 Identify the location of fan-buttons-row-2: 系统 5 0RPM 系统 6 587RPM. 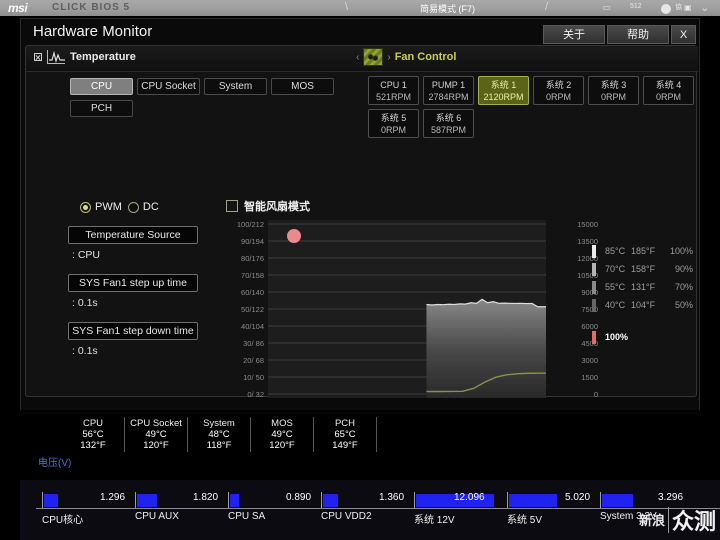
(531, 123).